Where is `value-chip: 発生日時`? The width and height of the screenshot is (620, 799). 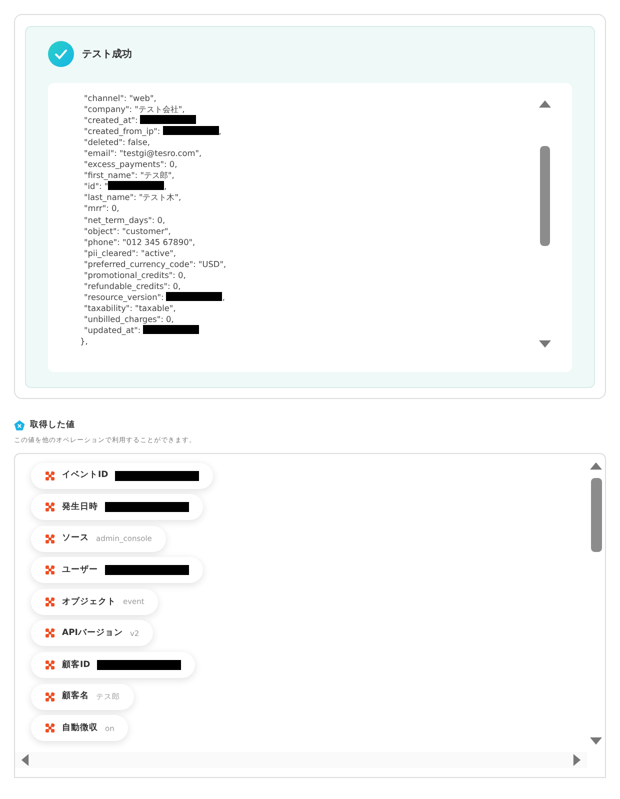 value-chip: 発生日時 is located at coordinates (117, 507).